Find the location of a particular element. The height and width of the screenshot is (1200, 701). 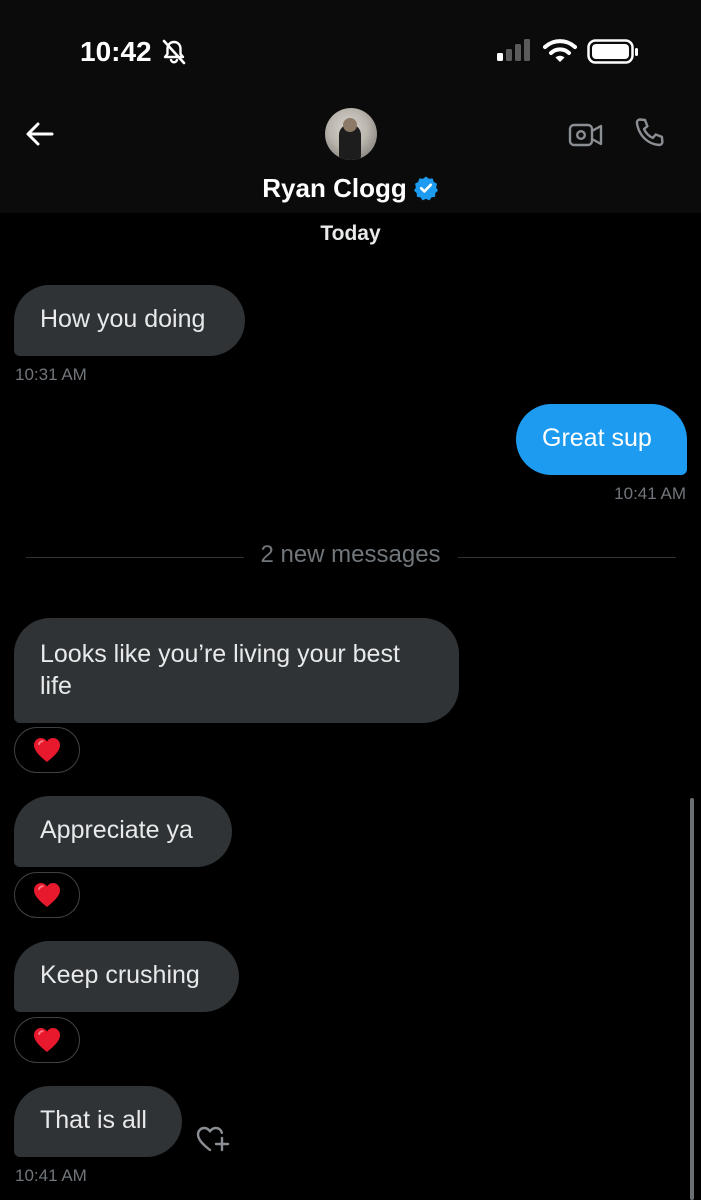

cellular-signal-icon is located at coordinates (513, 50).